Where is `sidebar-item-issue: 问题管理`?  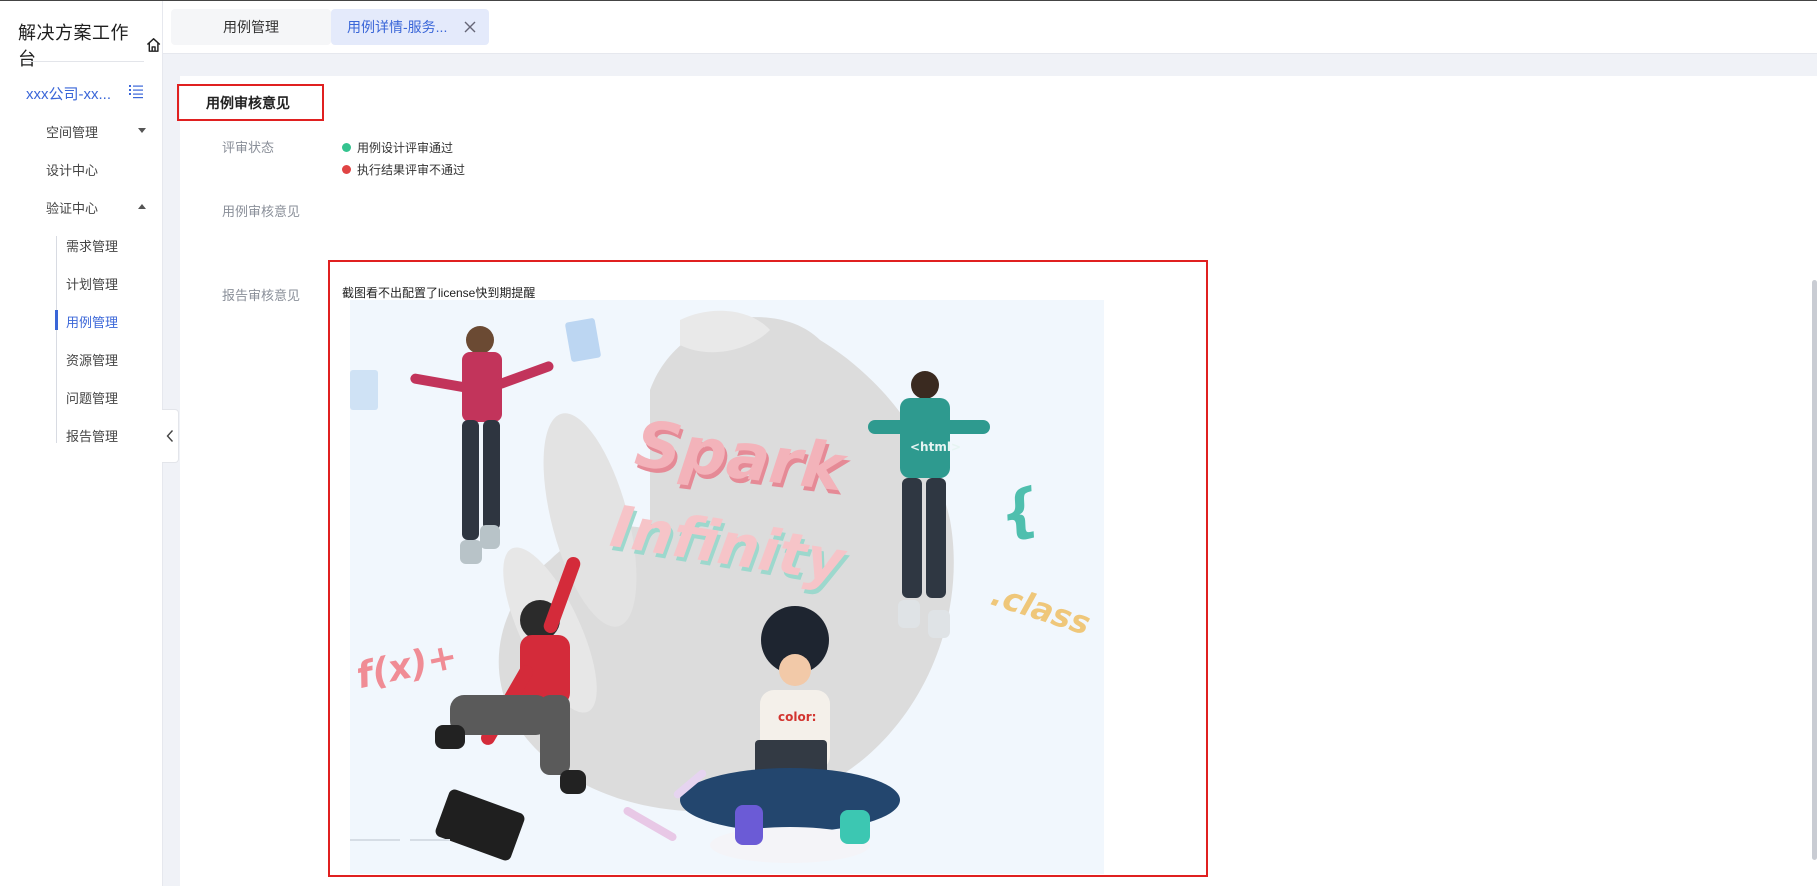
sidebar-item-issue: 问题管理 is located at coordinates (92, 397).